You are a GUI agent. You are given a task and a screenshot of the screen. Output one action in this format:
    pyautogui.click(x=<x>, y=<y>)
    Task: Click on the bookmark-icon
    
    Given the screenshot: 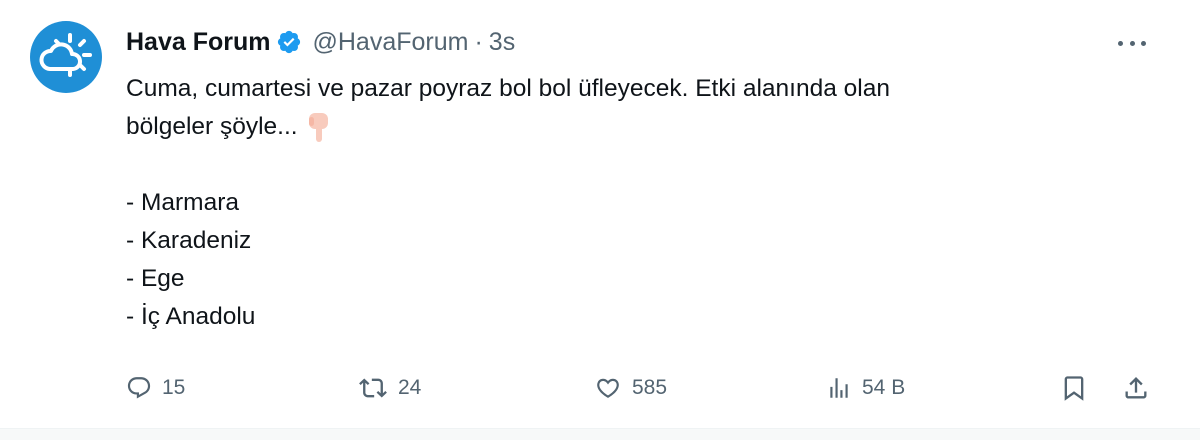 What is the action you would take?
    pyautogui.click(x=1074, y=388)
    